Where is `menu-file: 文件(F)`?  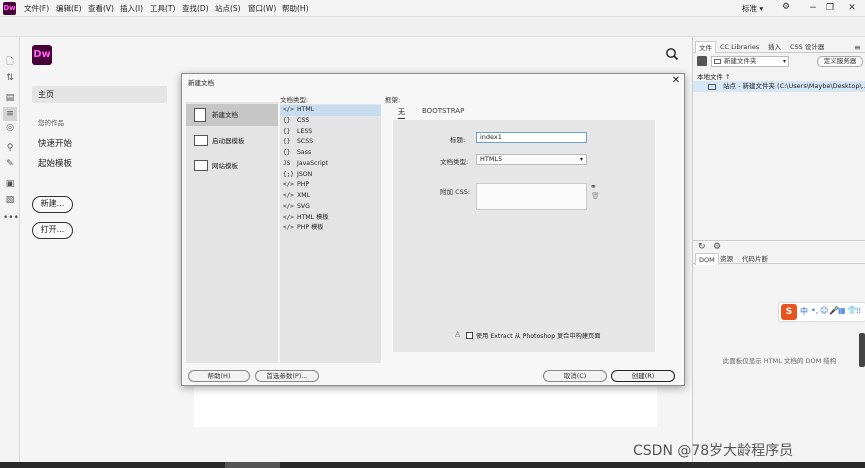
menu-file: 文件(F) is located at coordinates (36, 8).